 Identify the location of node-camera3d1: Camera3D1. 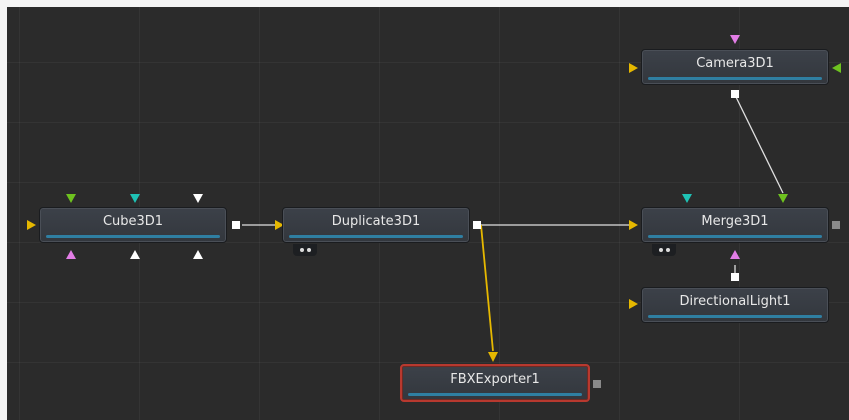
(735, 67).